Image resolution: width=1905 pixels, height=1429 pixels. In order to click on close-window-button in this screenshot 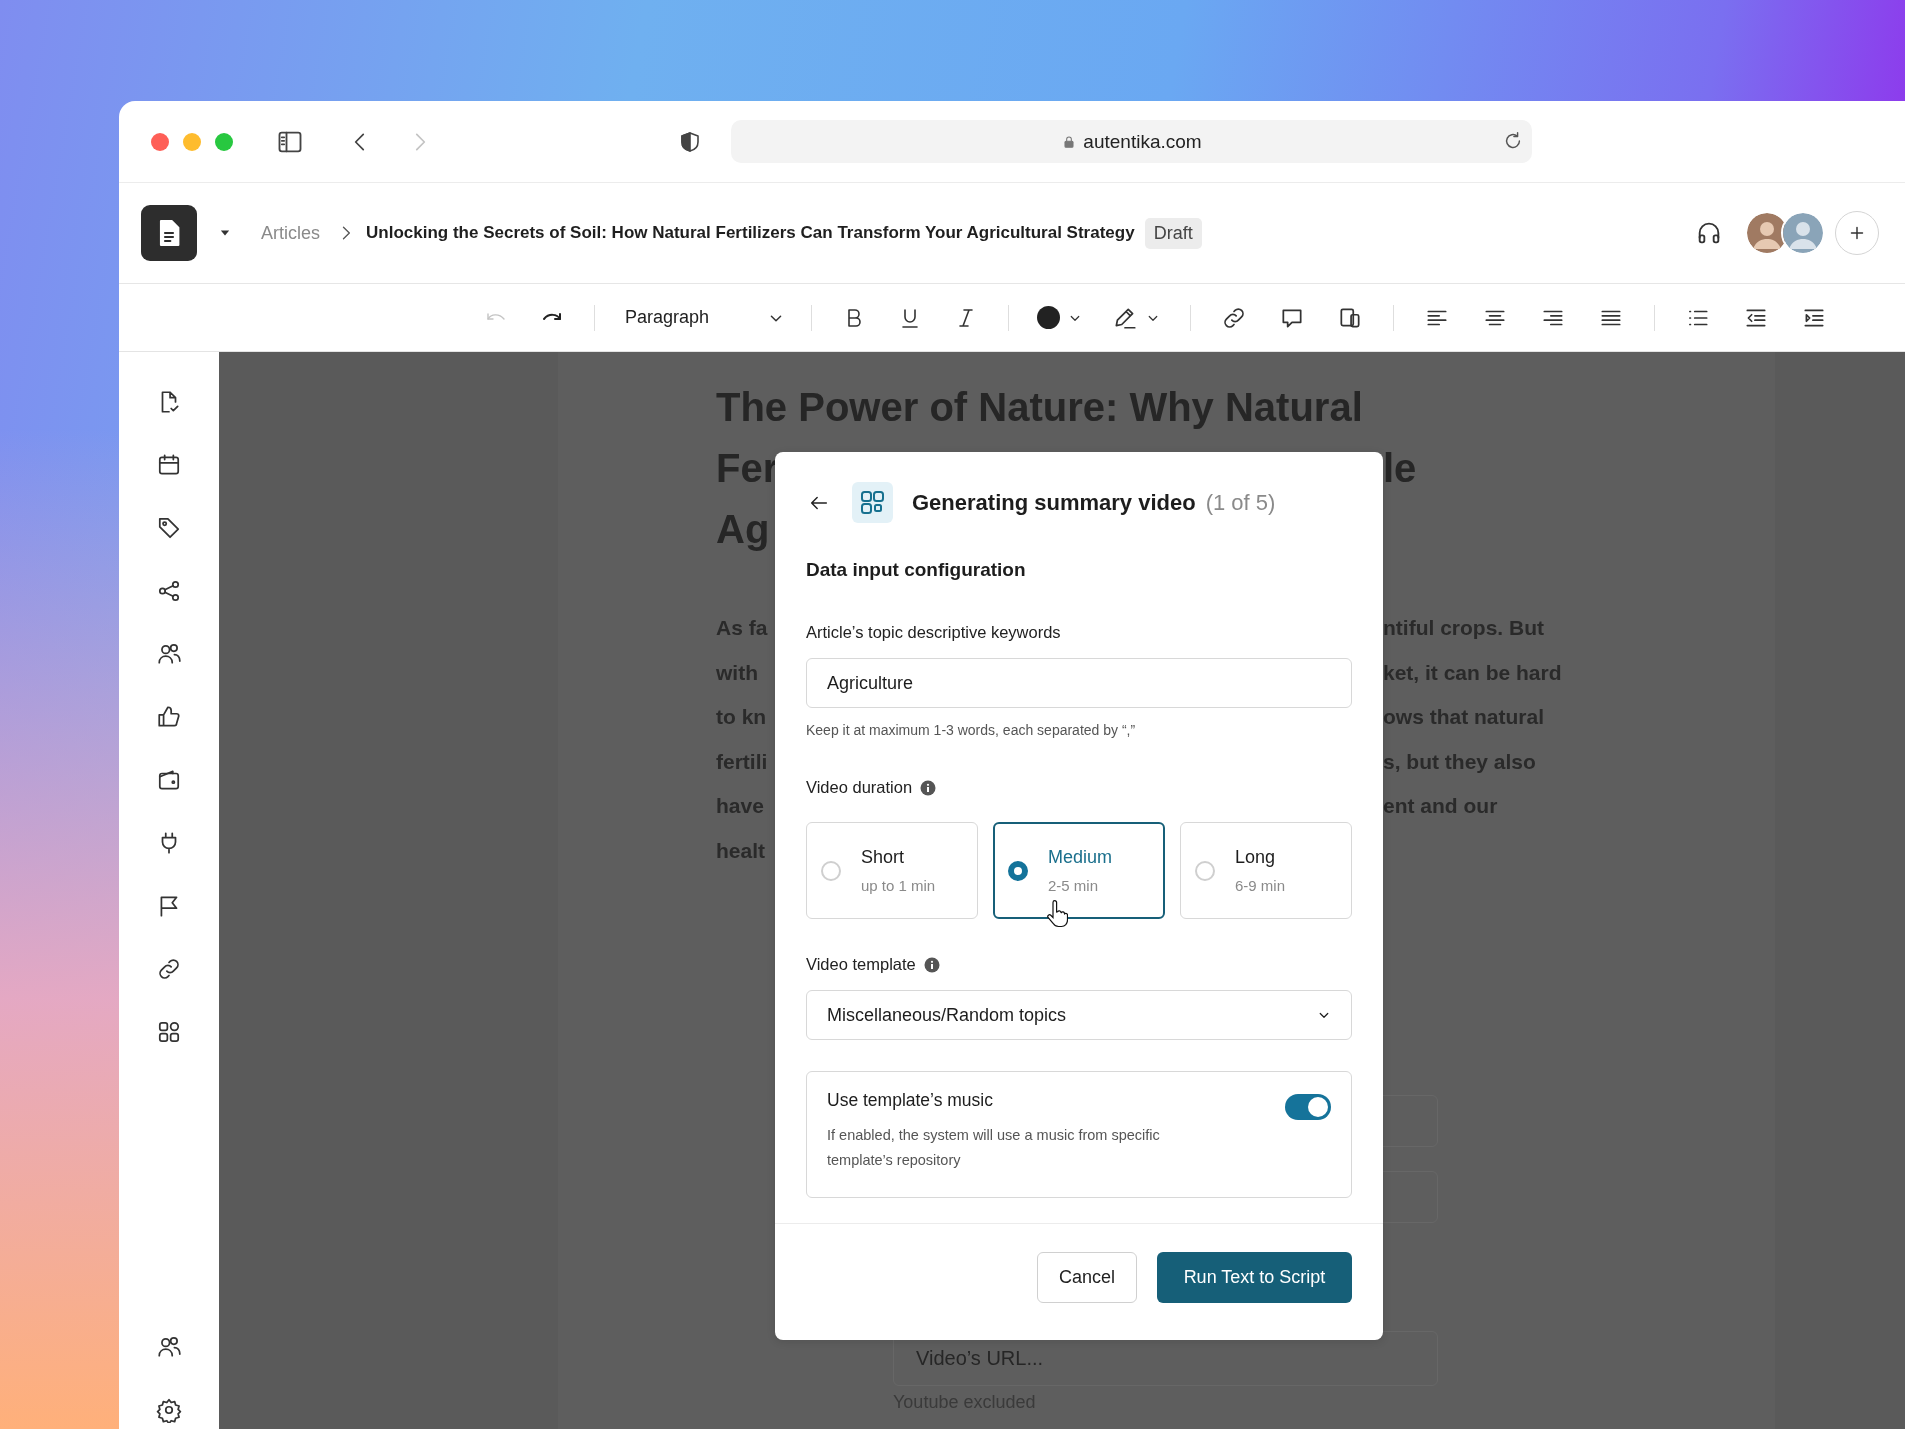, I will do `click(160, 141)`.